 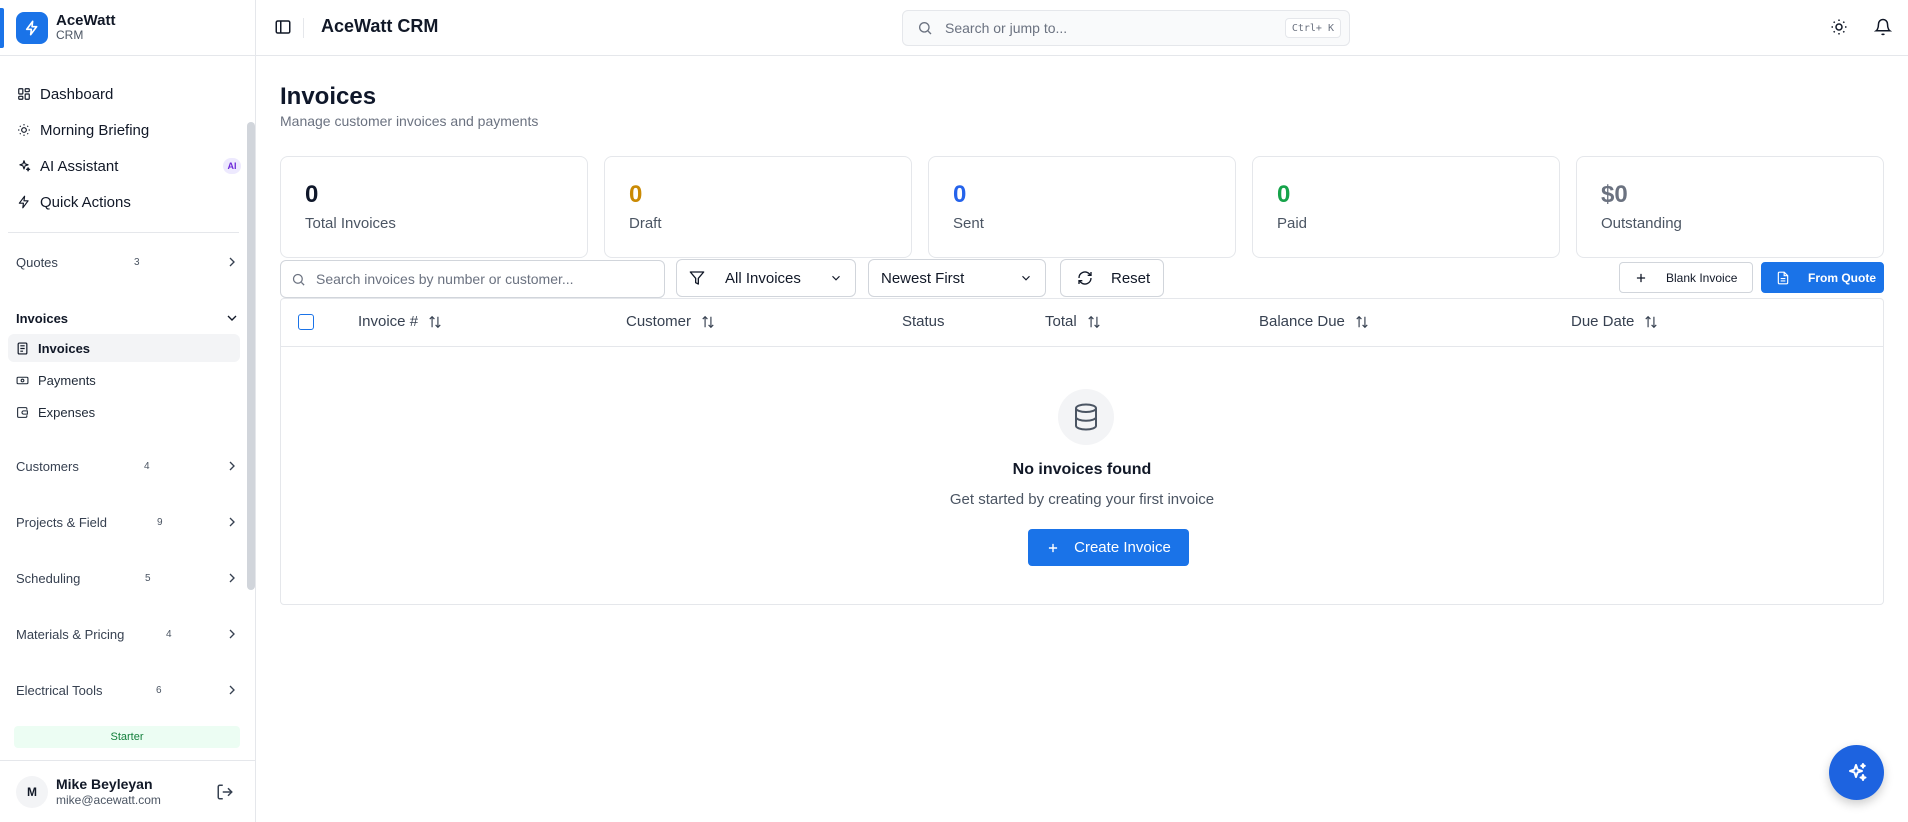 What do you see at coordinates (1842, 277) in the screenshot?
I see `from-quote-label: From Quote` at bounding box center [1842, 277].